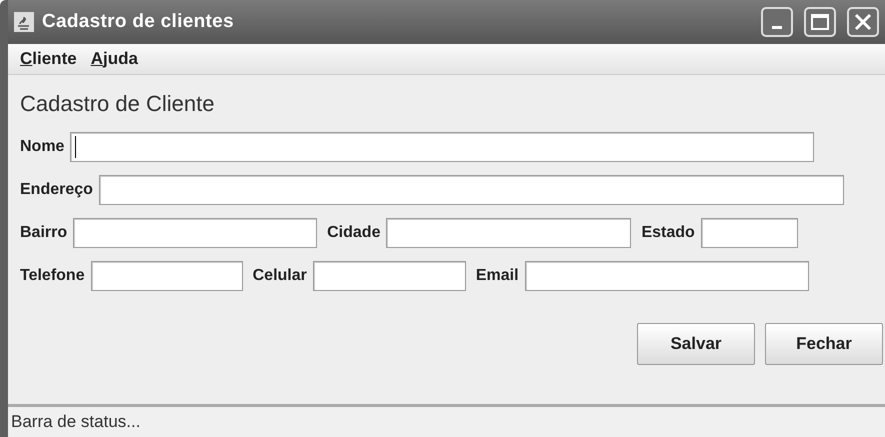 The width and height of the screenshot is (885, 437). Describe the element at coordinates (777, 27) in the screenshot. I see `minimize-icon` at that location.